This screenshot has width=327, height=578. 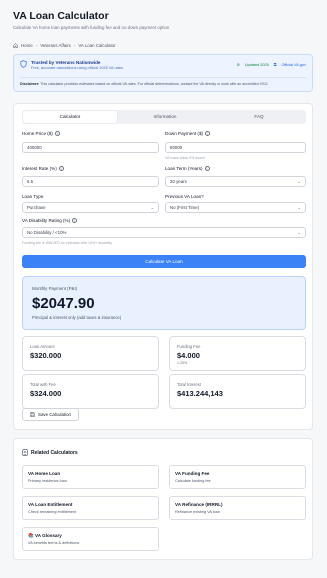 I want to click on shield-icon, so click(x=23, y=64).